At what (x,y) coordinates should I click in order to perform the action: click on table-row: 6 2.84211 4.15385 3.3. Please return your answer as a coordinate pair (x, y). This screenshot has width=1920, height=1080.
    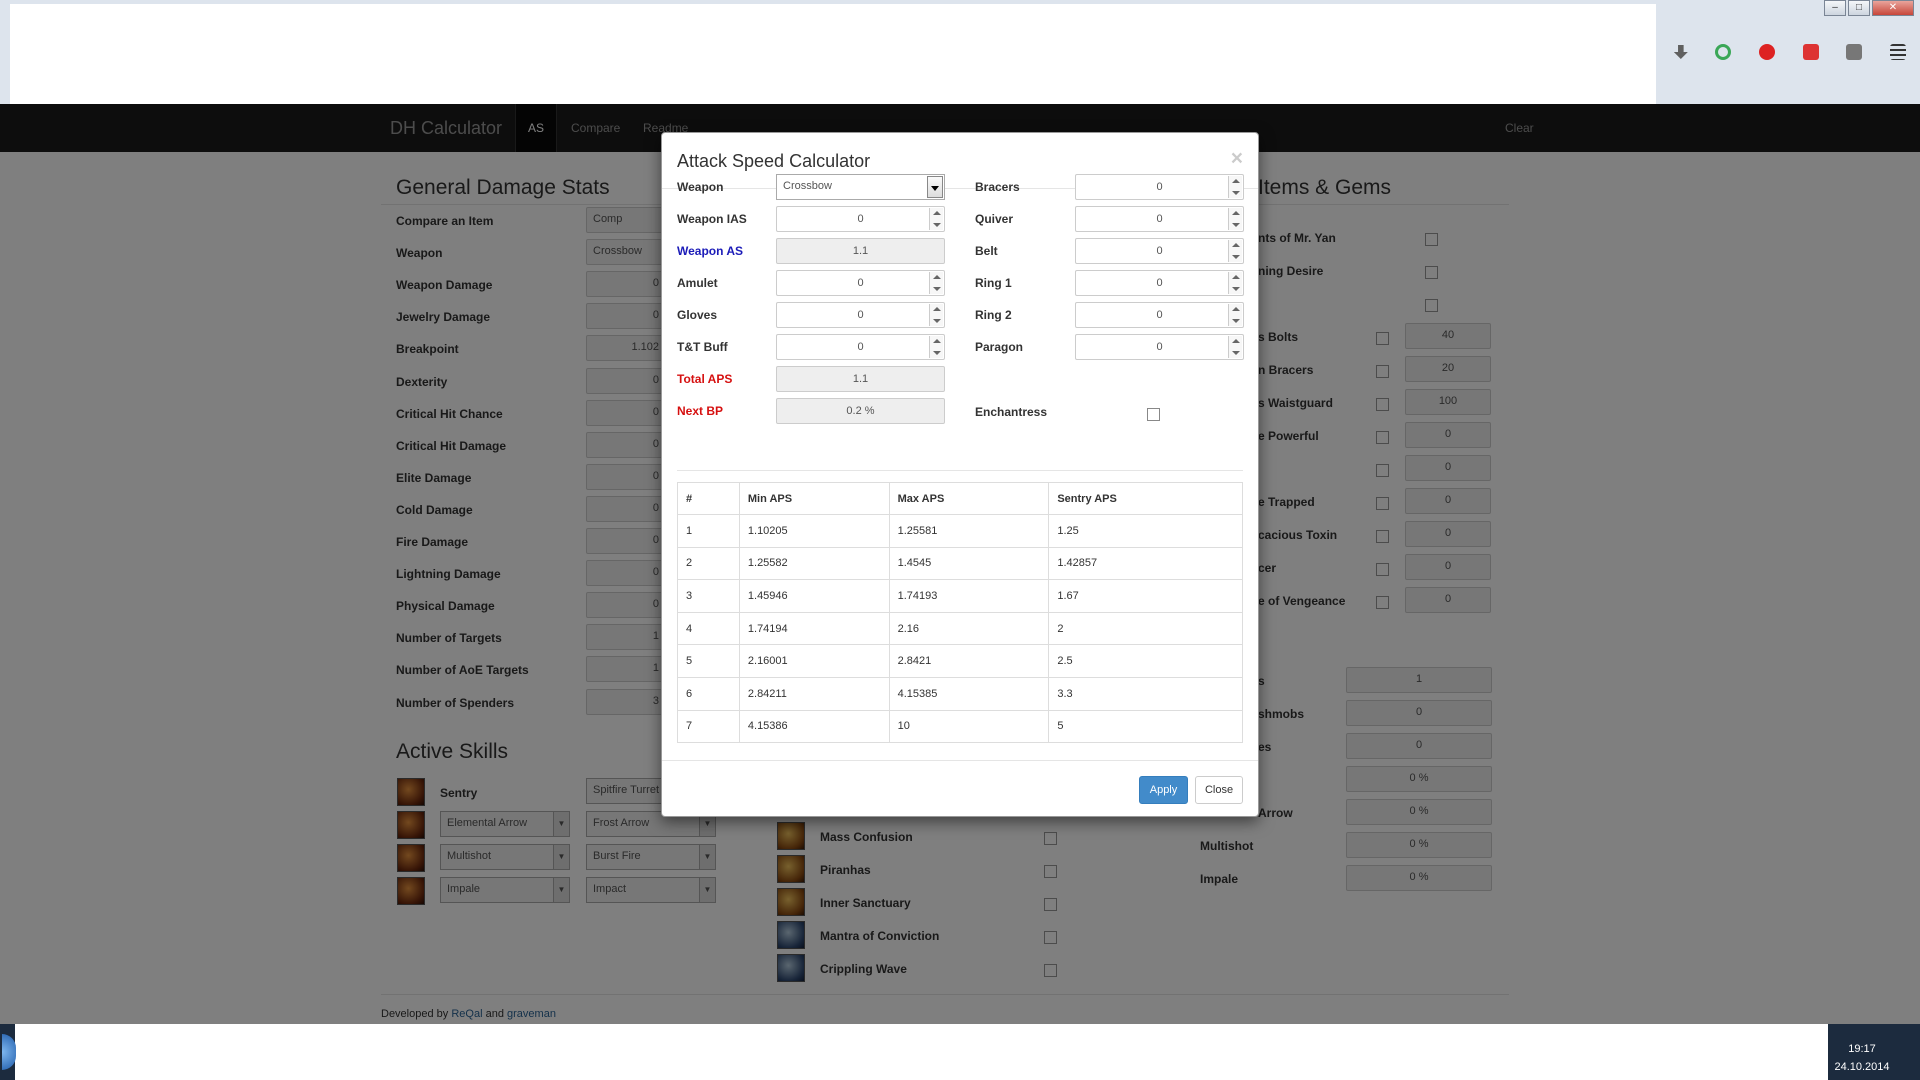
    Looking at the image, I should click on (960, 693).